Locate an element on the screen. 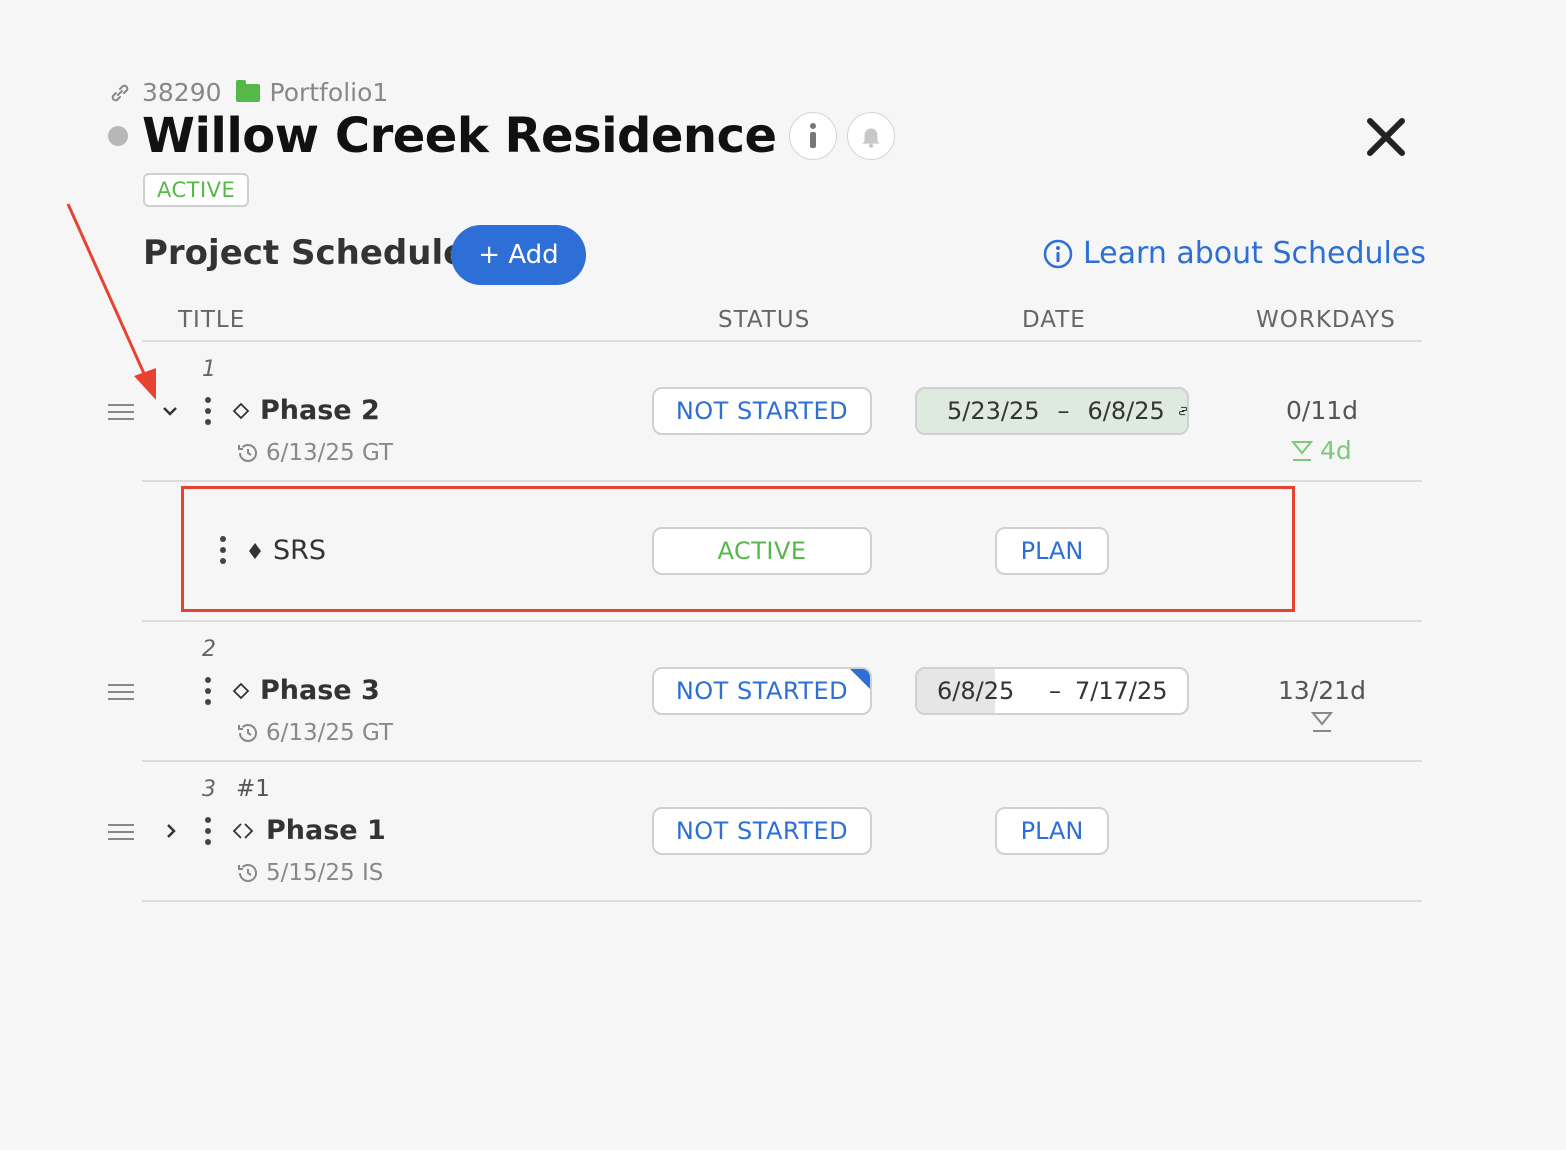  project-id: 38290 is located at coordinates (182, 92).